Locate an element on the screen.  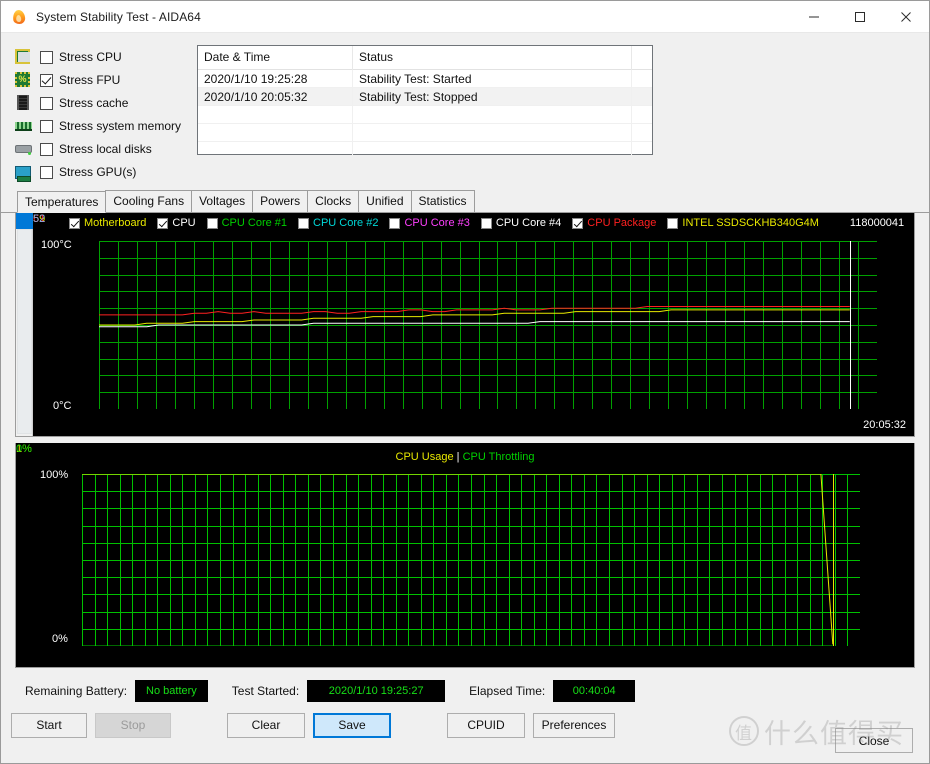
stress-option-gpu: Stress GPU(s) is located at coordinates (100, 172).